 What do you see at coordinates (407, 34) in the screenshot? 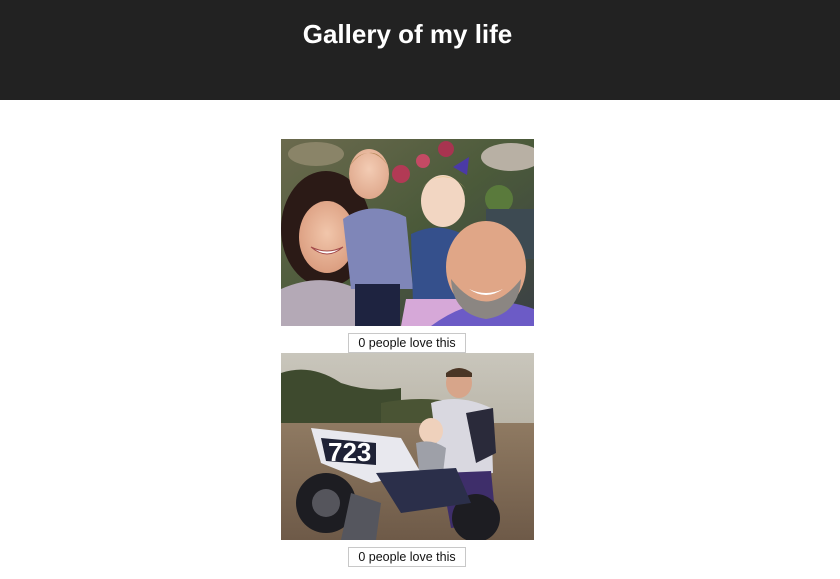
I see `page-title: Gallery of my life` at bounding box center [407, 34].